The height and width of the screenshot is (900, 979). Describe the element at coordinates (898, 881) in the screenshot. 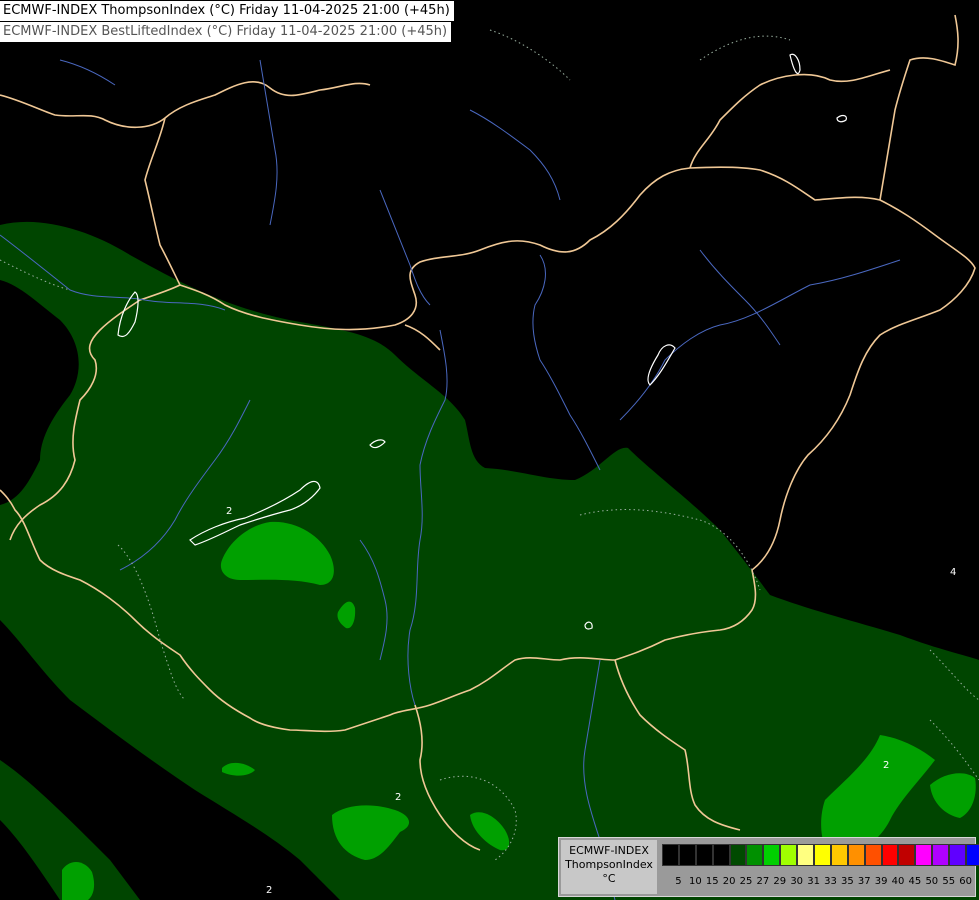

I see `legend-tick-label: 40` at that location.